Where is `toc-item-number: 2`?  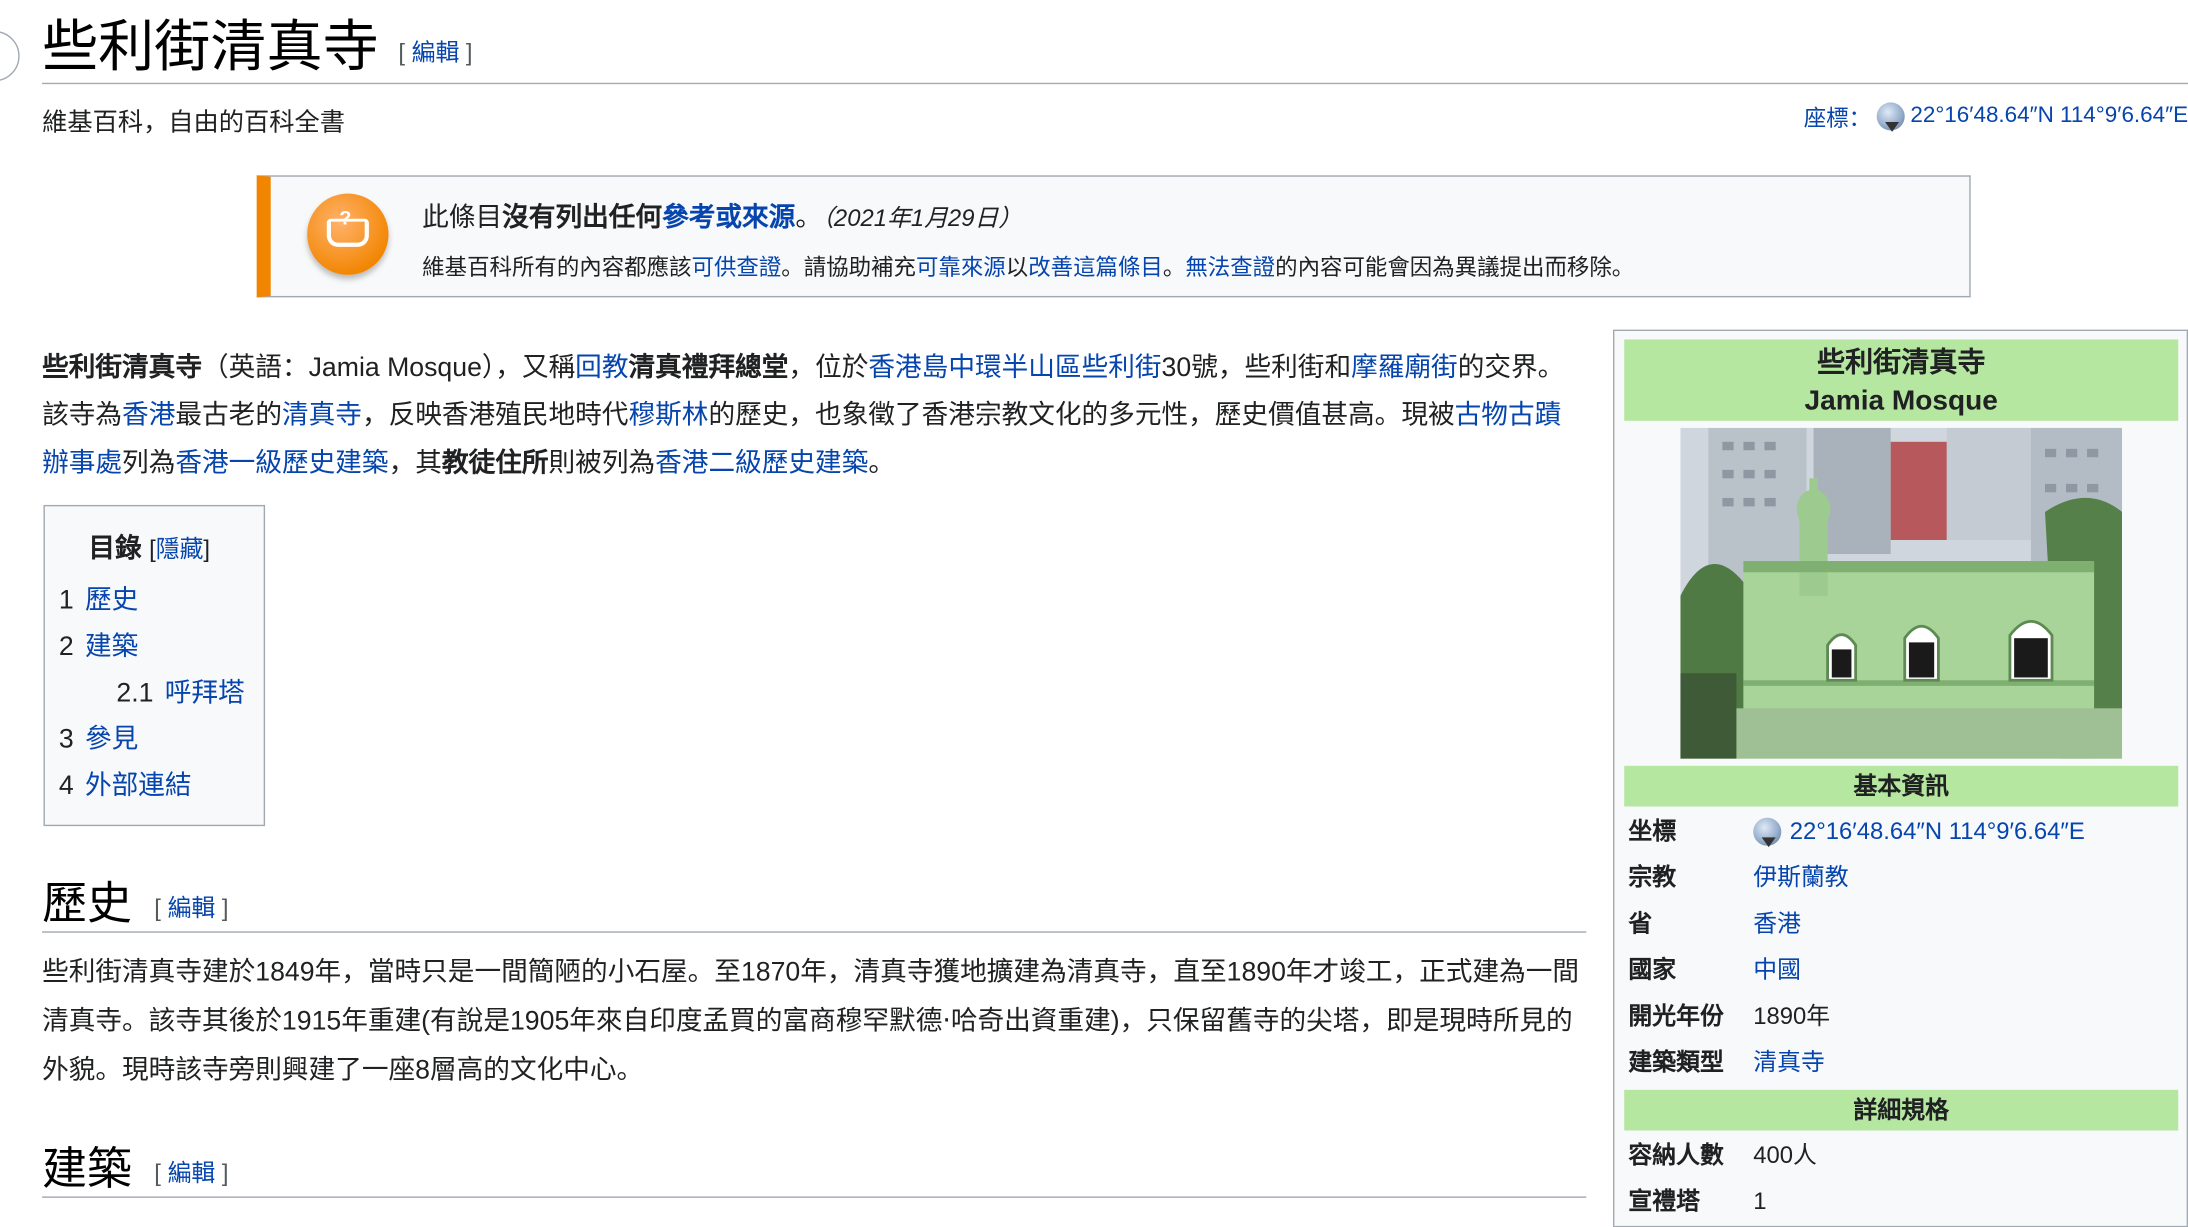
toc-item-number: 2 is located at coordinates (66, 647).